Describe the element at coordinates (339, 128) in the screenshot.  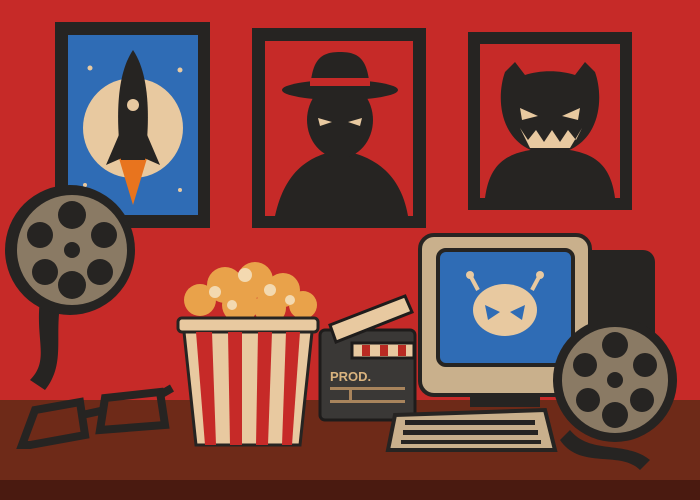
I see `spy-poster` at that location.